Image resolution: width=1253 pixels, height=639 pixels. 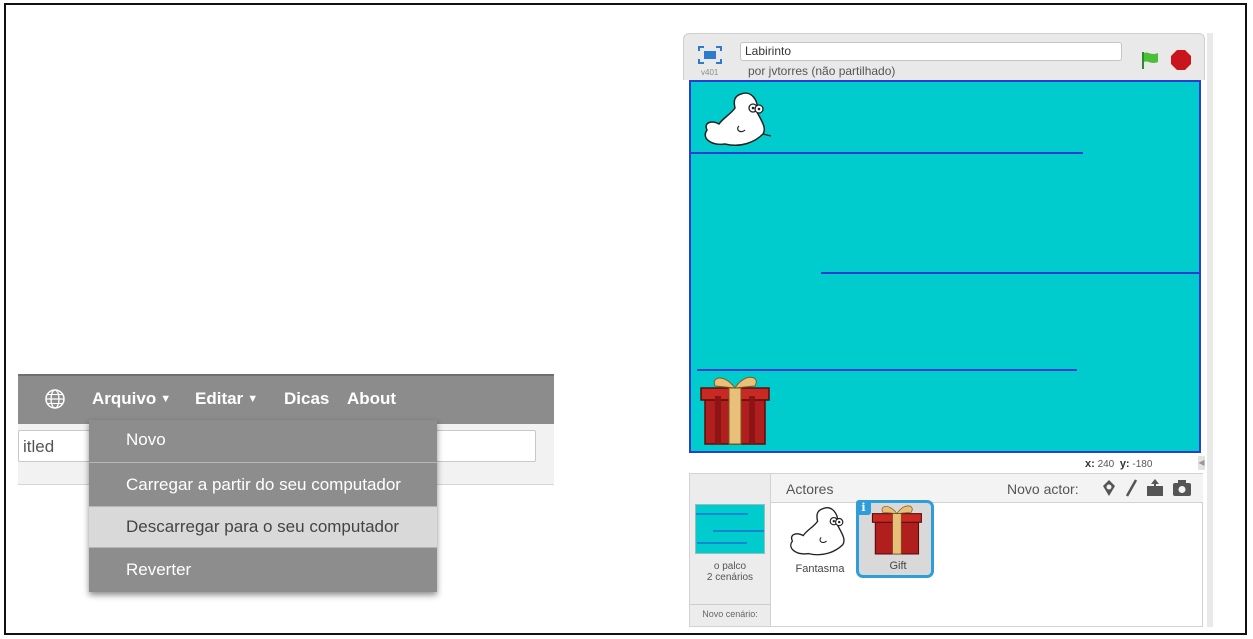 What do you see at coordinates (1181, 60) in the screenshot?
I see `stop-icon` at bounding box center [1181, 60].